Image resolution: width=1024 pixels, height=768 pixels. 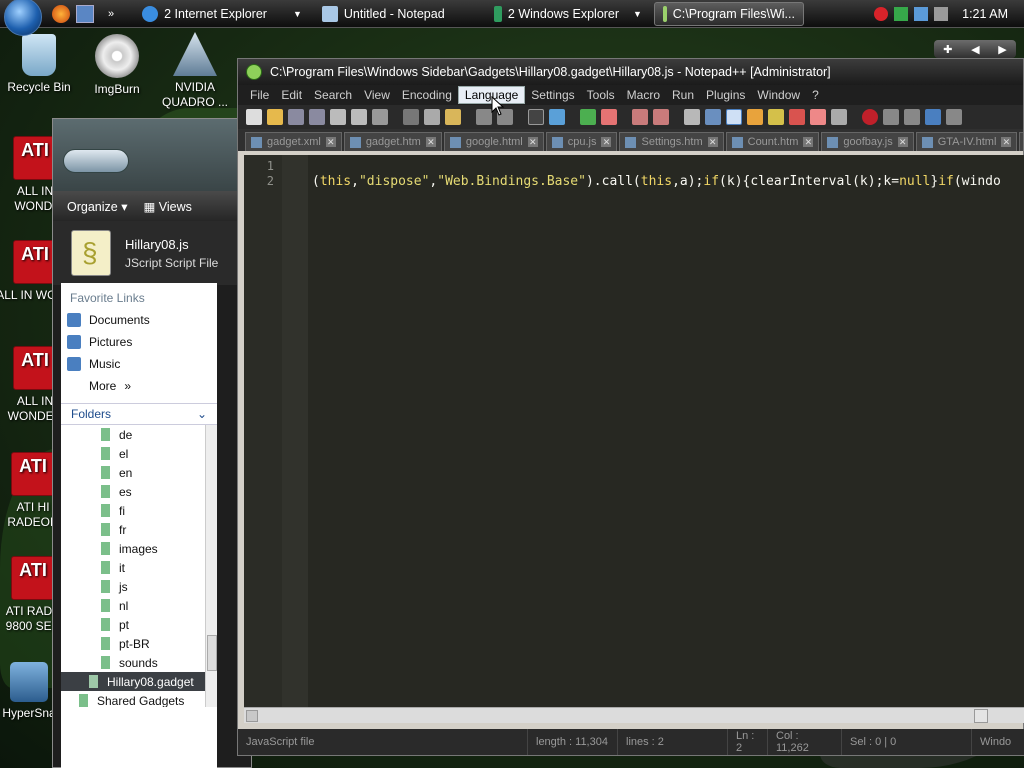 What do you see at coordinates (493, 141) in the screenshot?
I see `tab-google-html: google.html ✕` at bounding box center [493, 141].